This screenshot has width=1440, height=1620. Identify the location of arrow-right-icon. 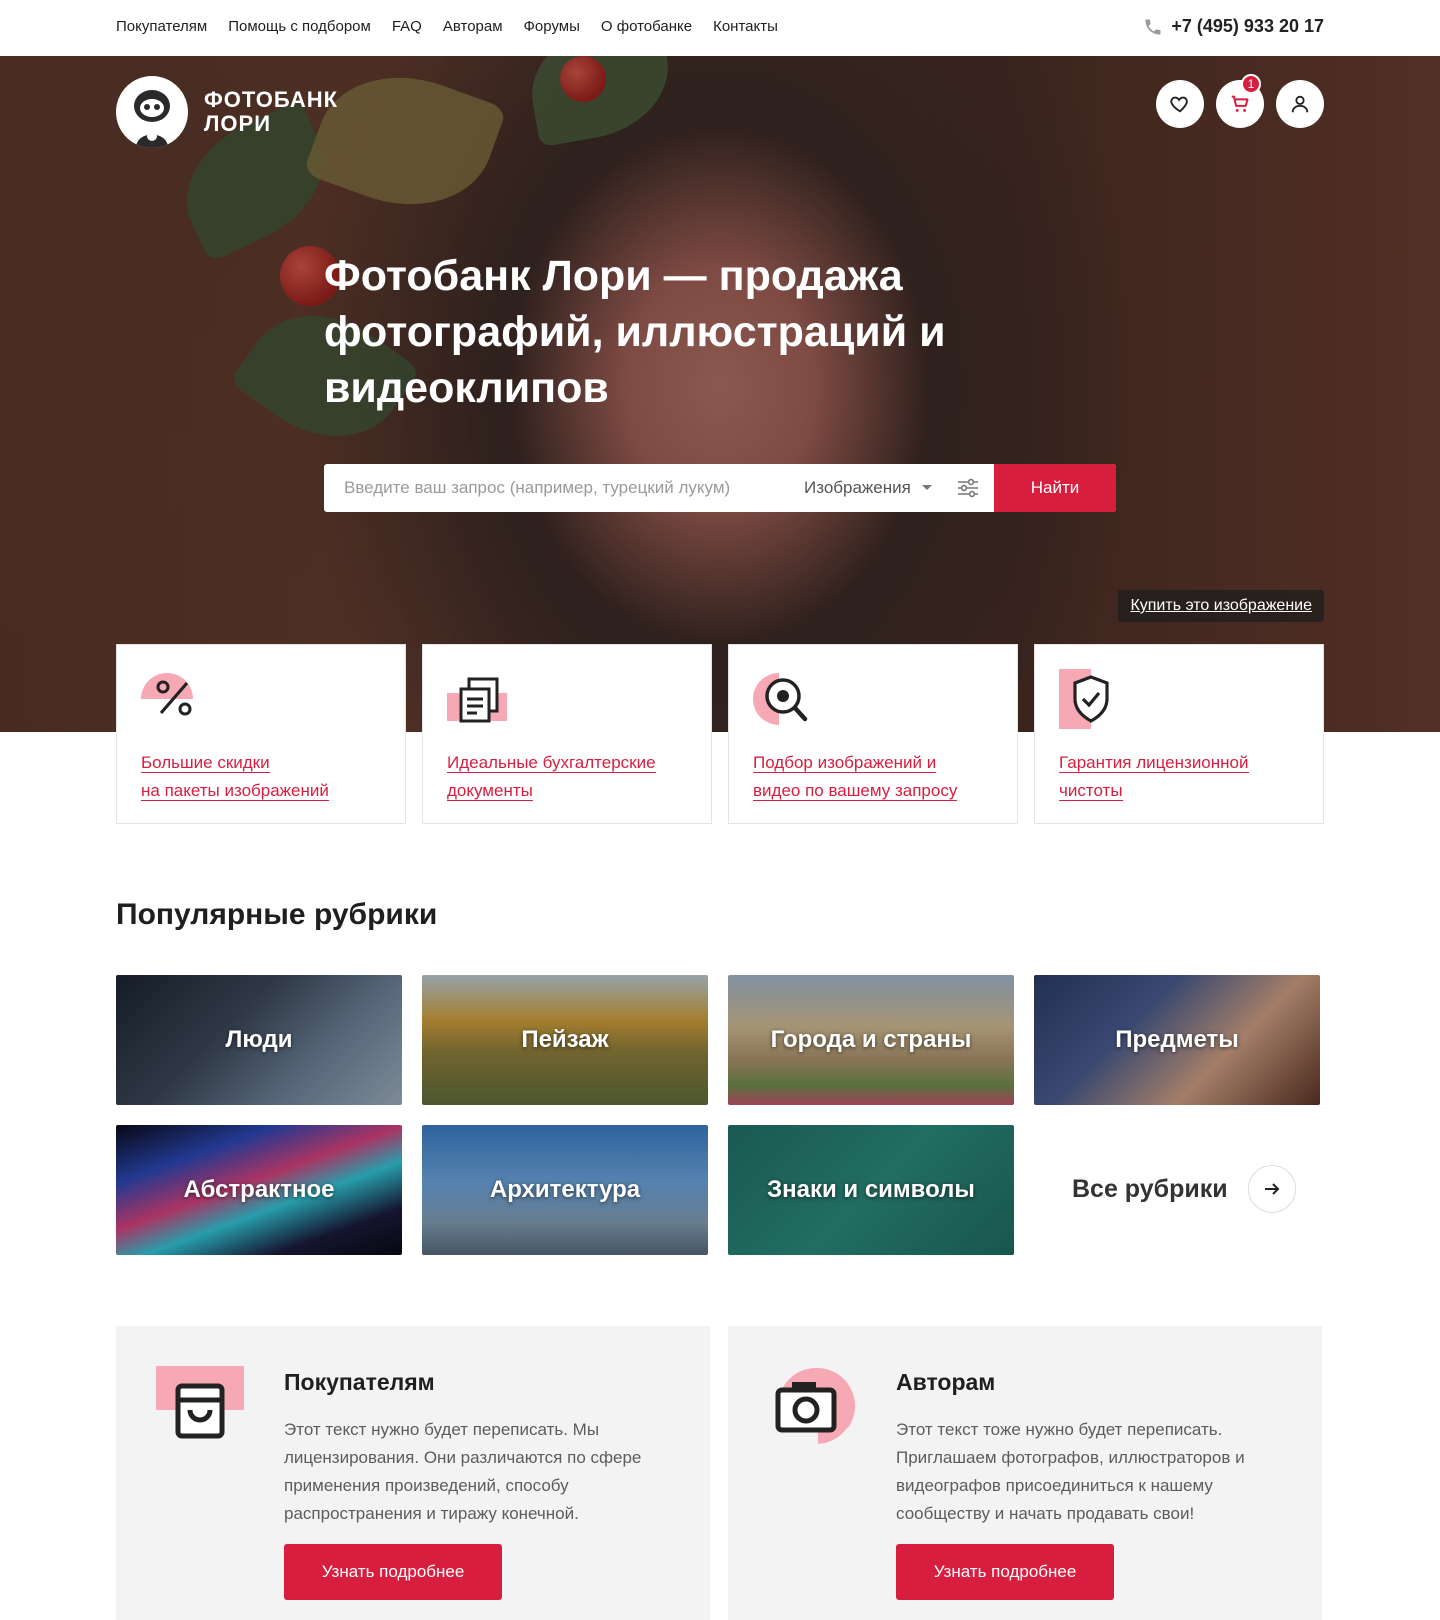
(1272, 1189).